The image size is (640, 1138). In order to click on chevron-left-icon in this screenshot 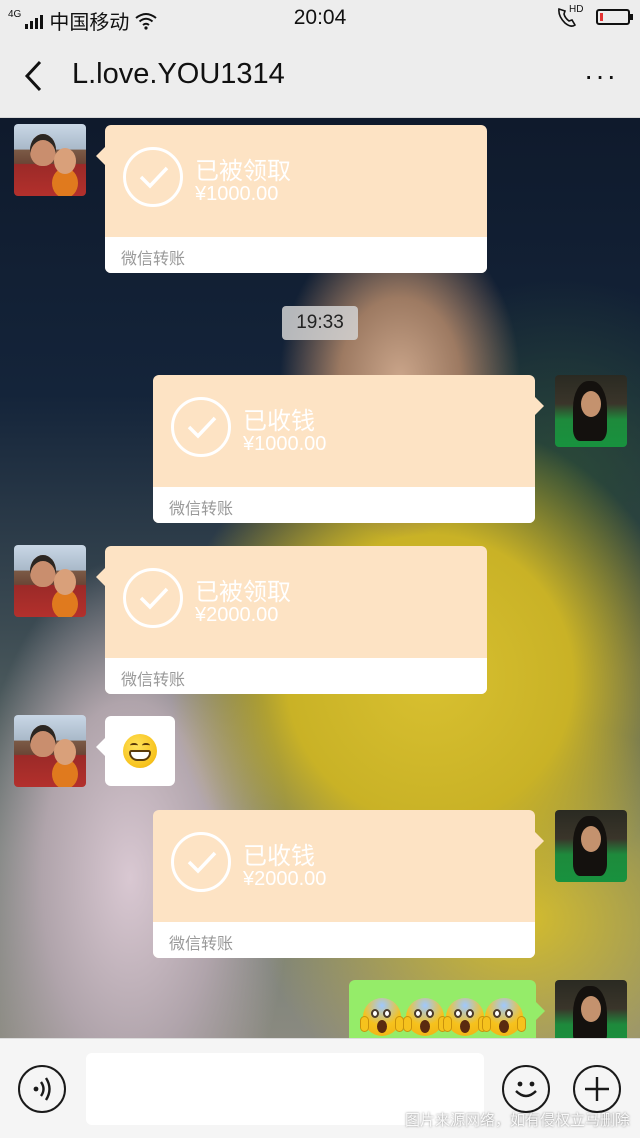, I will do `click(35, 76)`.